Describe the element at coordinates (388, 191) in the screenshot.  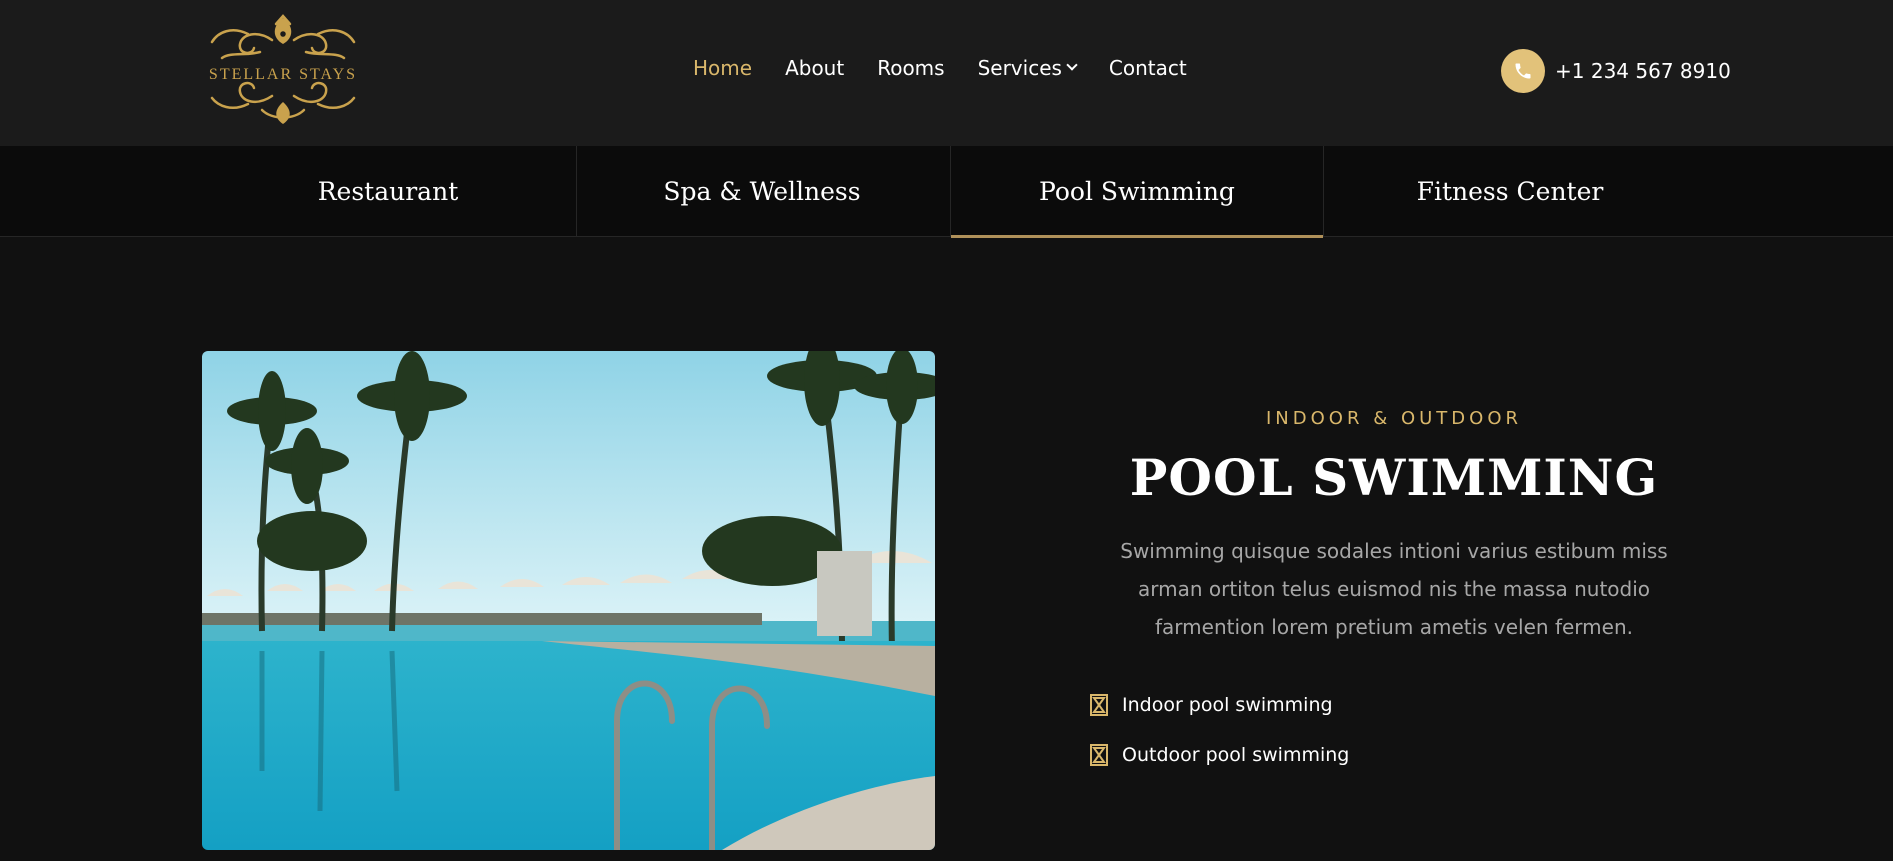
I see `tab-restaurant: Restaurant` at that location.